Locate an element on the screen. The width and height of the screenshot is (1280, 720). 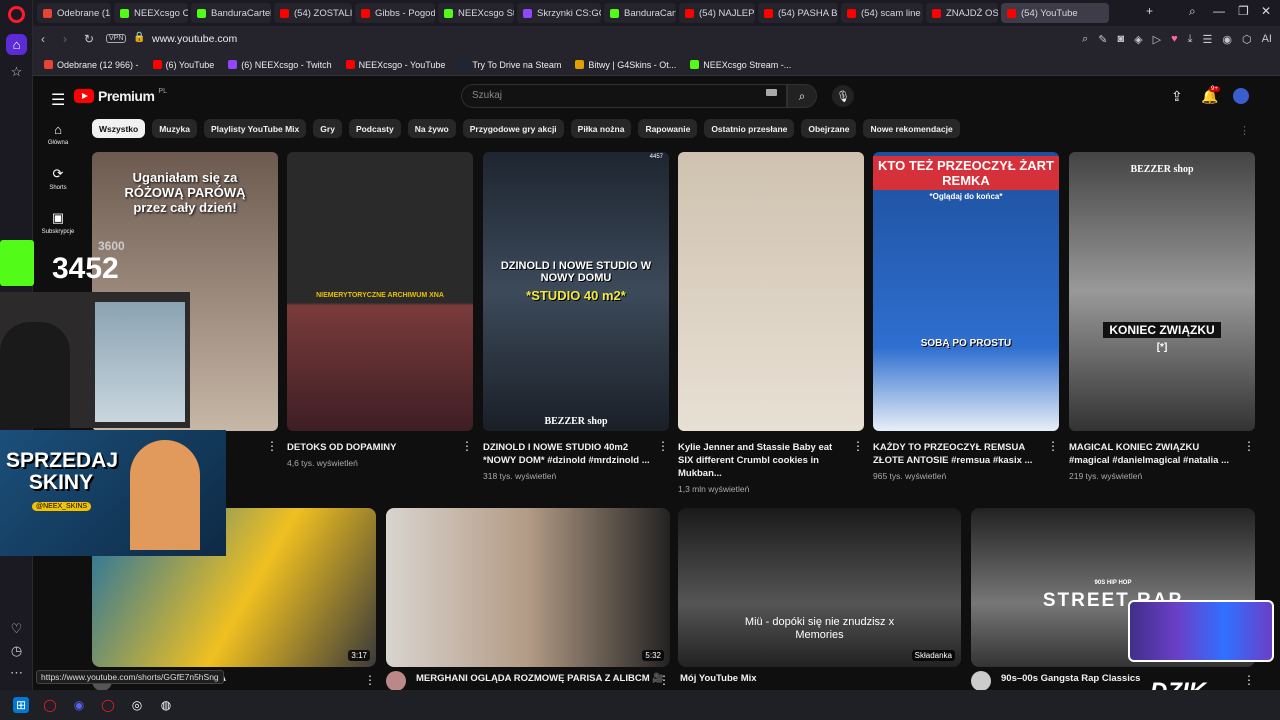
chip-0: Wszystko is located at coordinates (119, 128).